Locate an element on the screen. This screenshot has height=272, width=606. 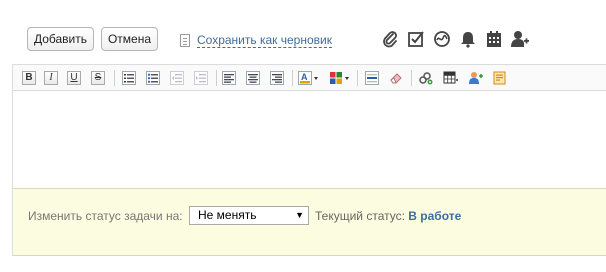
align-center-icon is located at coordinates (253, 78).